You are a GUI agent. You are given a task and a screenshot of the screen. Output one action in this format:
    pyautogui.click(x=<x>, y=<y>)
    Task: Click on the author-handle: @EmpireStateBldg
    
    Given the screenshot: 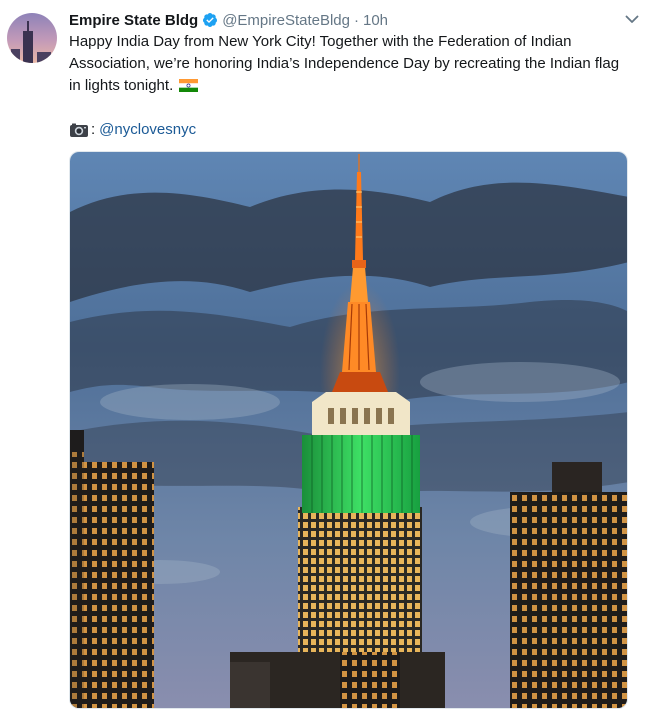 What is the action you would take?
    pyautogui.click(x=286, y=20)
    